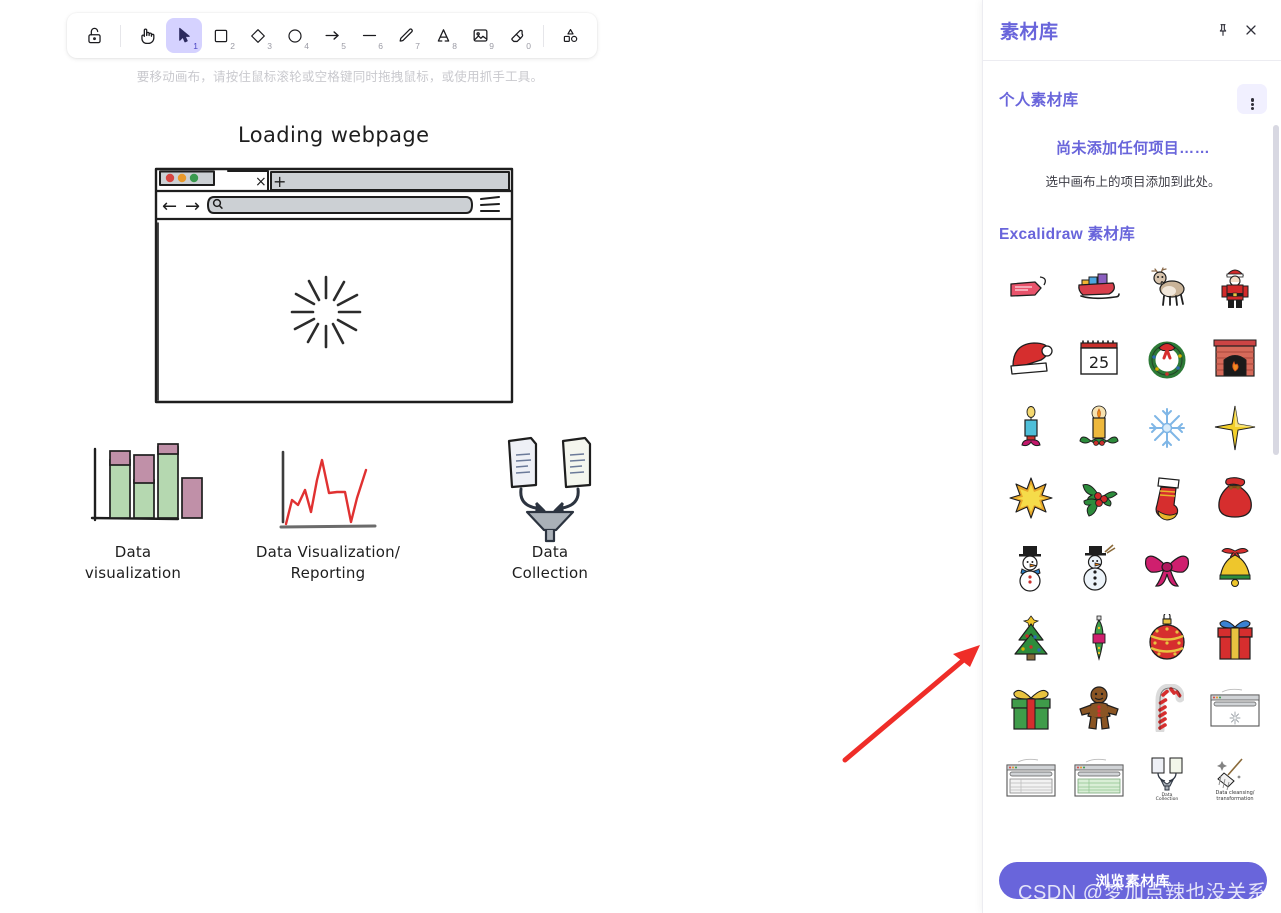 The width and height of the screenshot is (1281, 913). Describe the element at coordinates (94, 35) in the screenshot. I see `lock-tool` at that location.